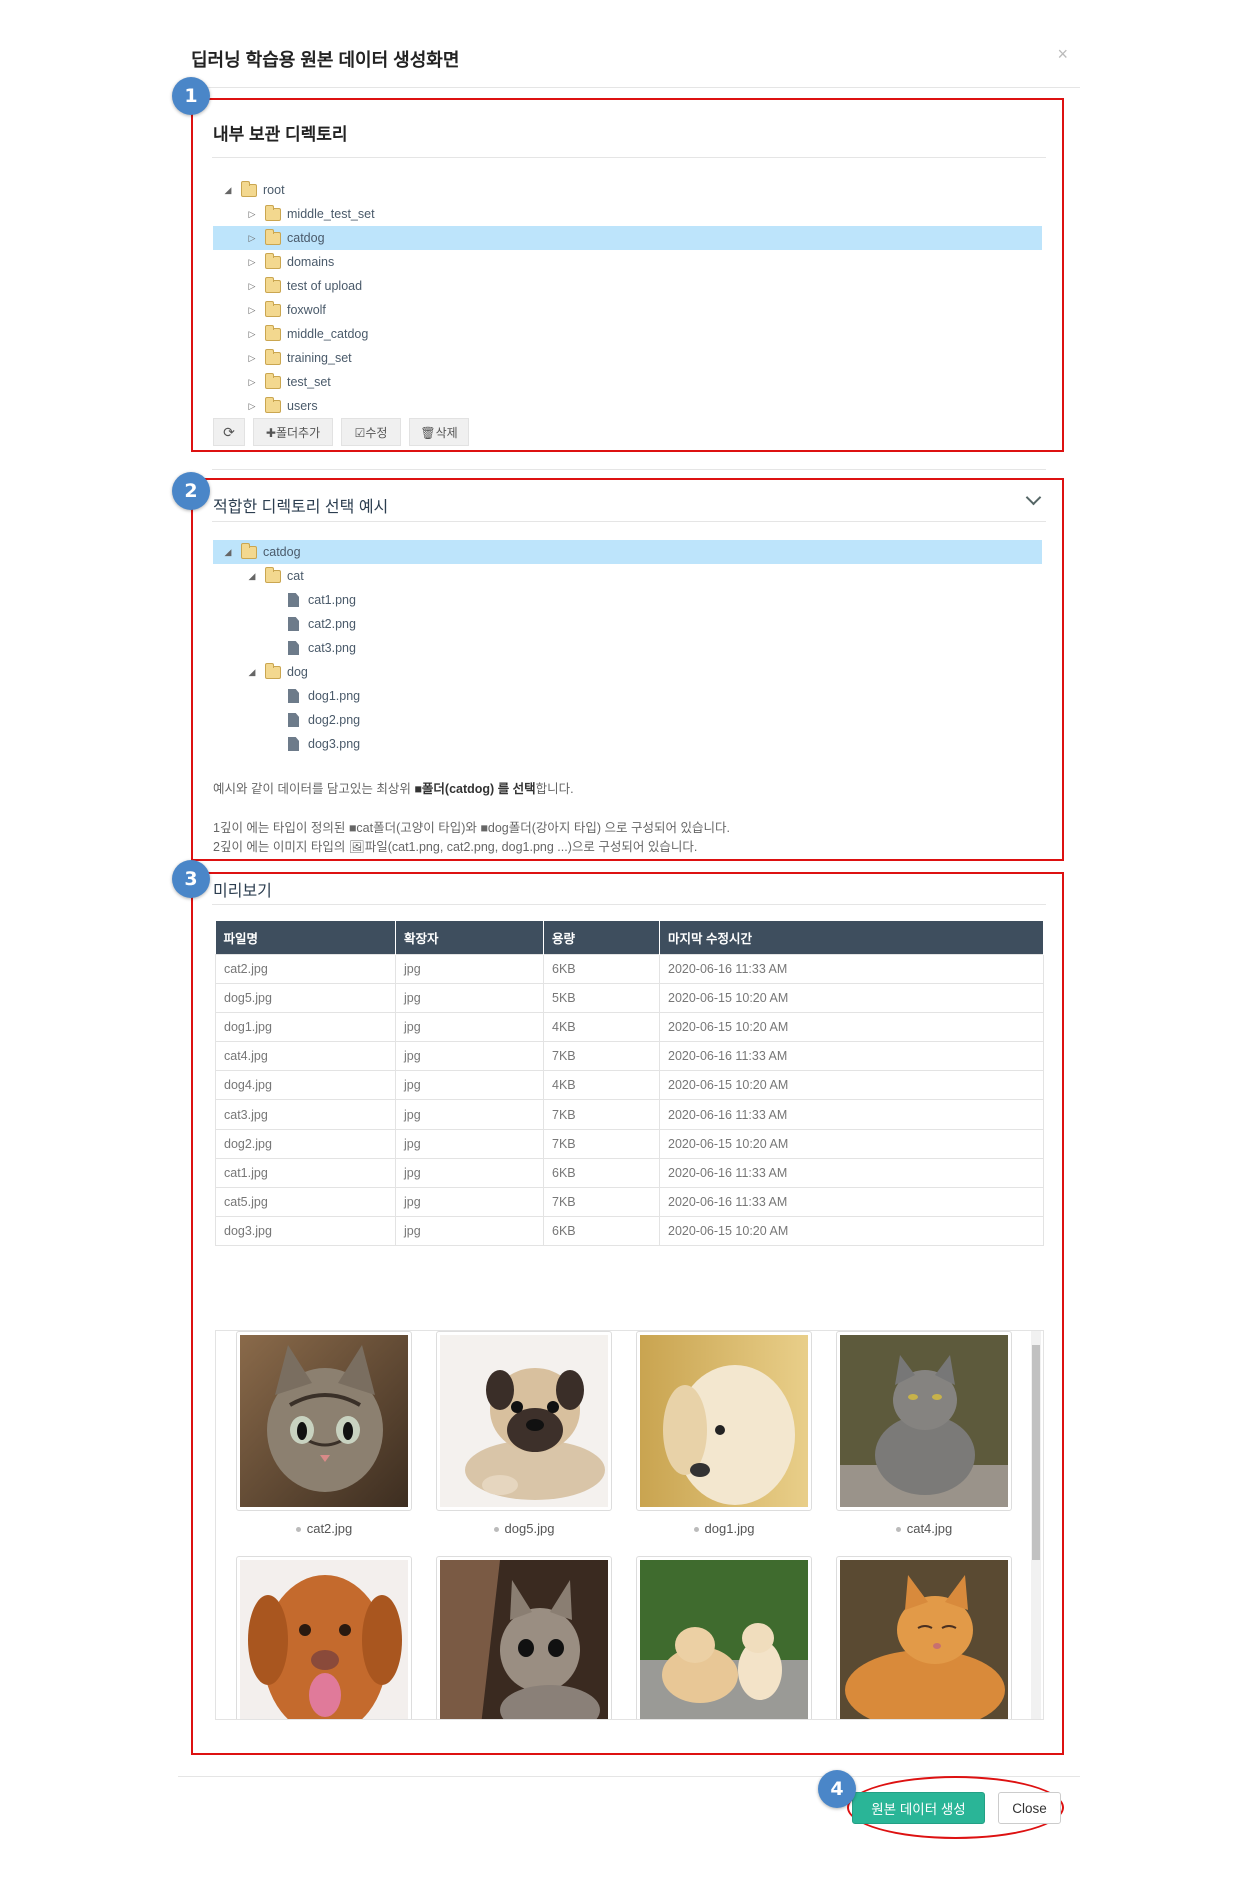 This screenshot has width=1238, height=1881. I want to click on table-header-row: 파일명 확장자 용량 마지막 수정시간, so click(629, 937).